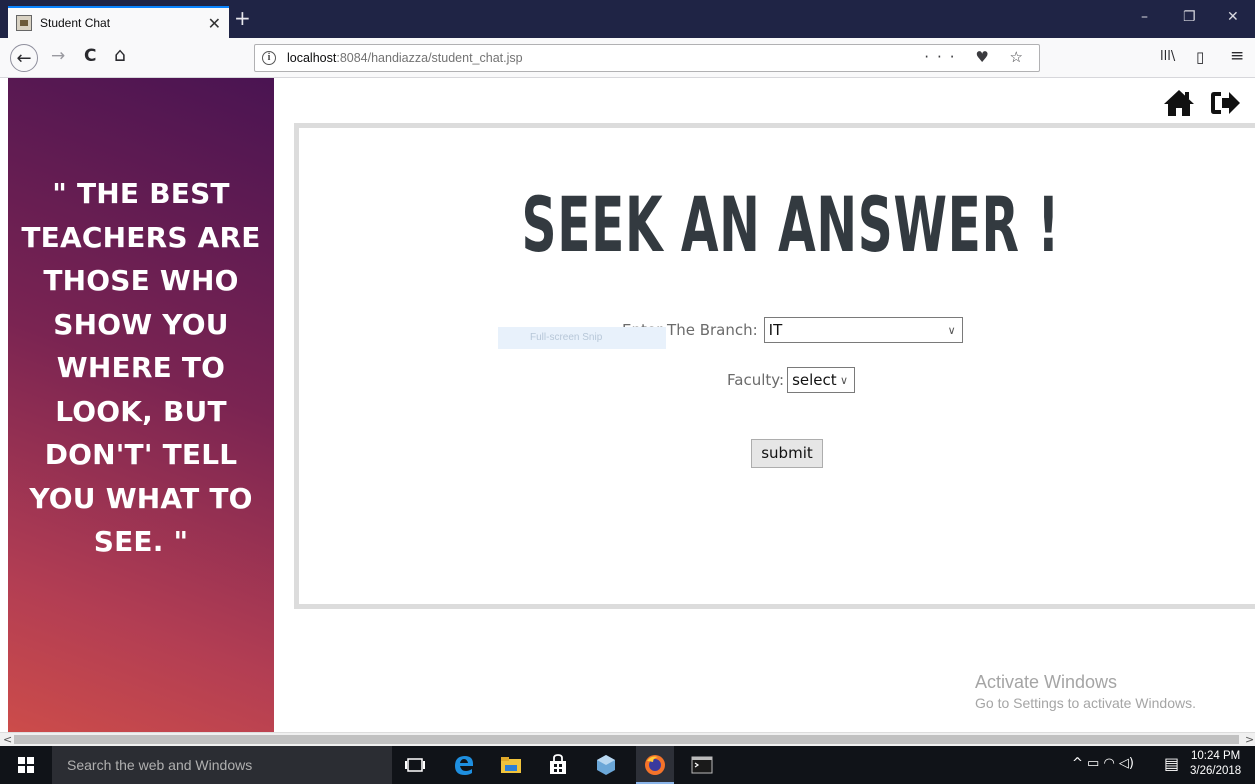 The image size is (1255, 784). Describe the element at coordinates (863, 330) in the screenshot. I see `branch-select: IT ∨` at that location.